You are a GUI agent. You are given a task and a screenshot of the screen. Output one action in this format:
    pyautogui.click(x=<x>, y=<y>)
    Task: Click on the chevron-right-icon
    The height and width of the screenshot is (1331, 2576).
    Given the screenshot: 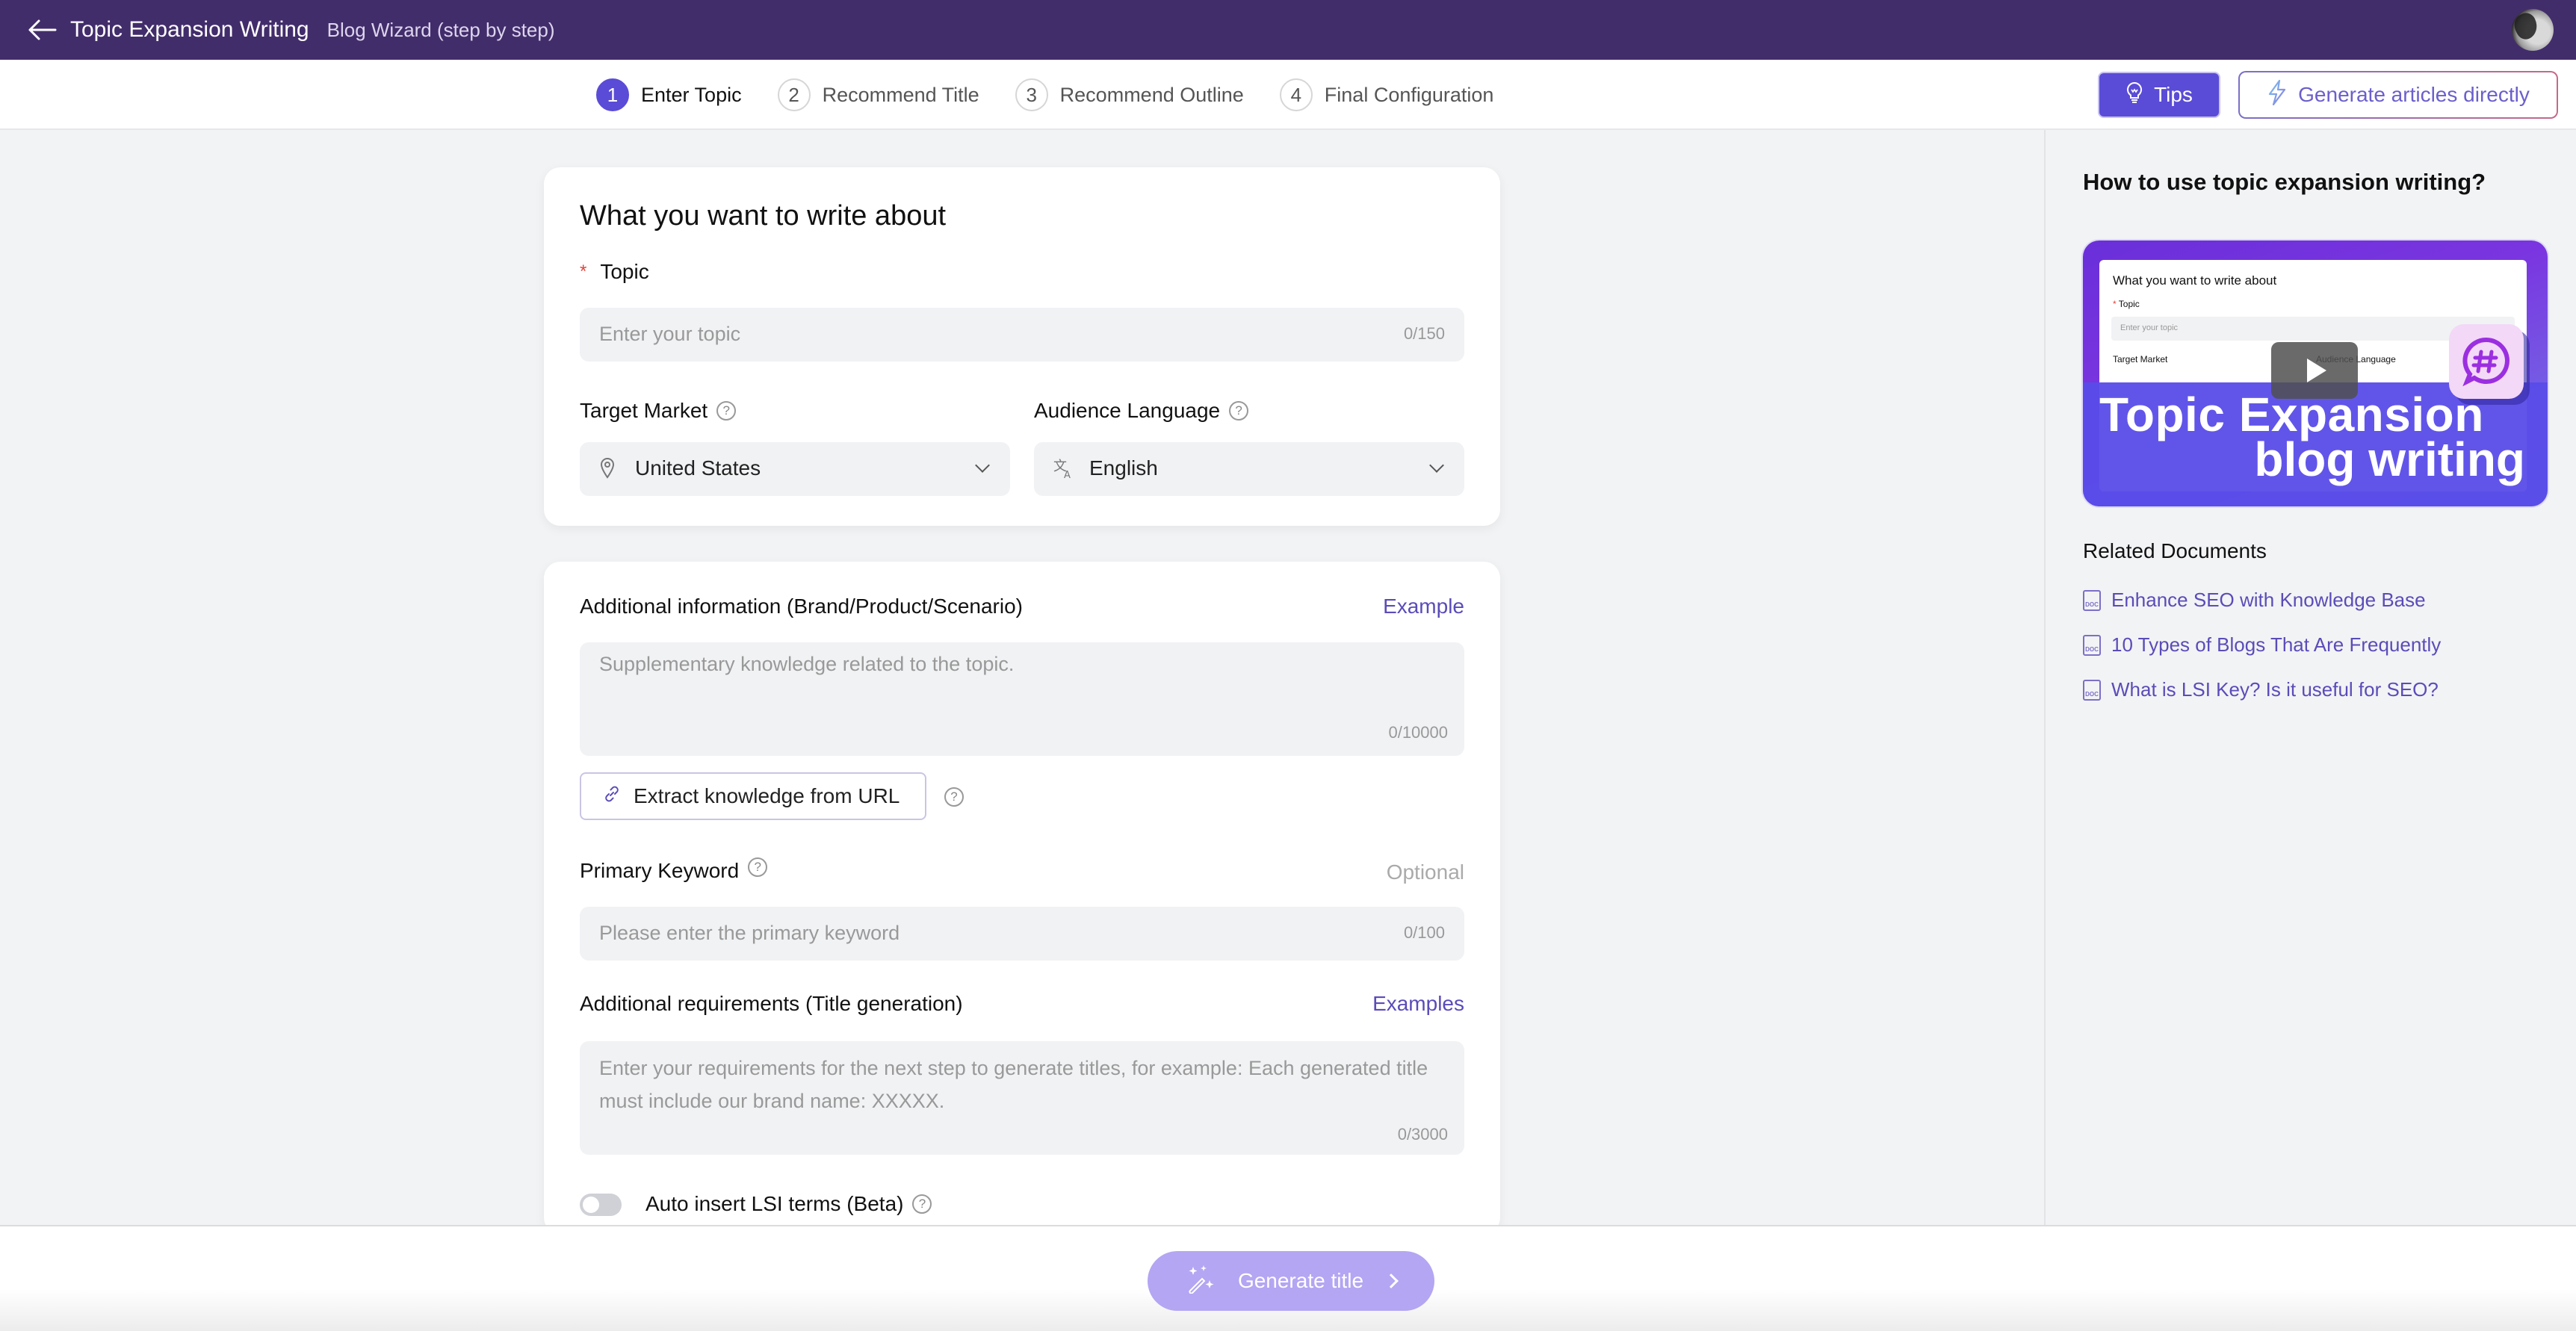 What is the action you would take?
    pyautogui.click(x=1391, y=1280)
    